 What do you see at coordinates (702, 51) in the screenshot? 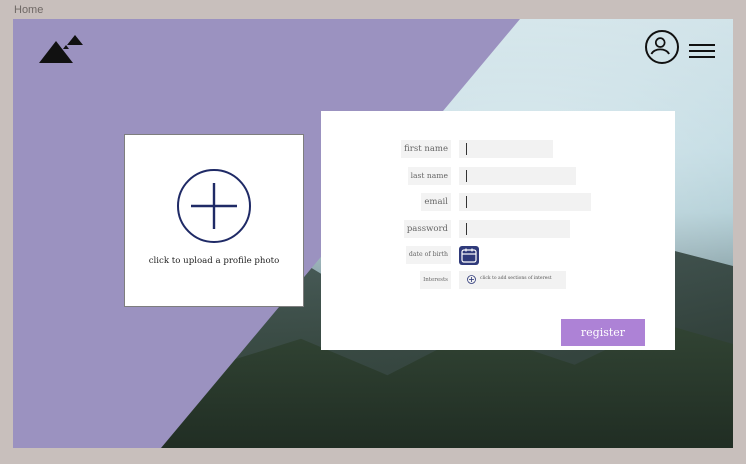
I see `hamburger-menu-icon` at bounding box center [702, 51].